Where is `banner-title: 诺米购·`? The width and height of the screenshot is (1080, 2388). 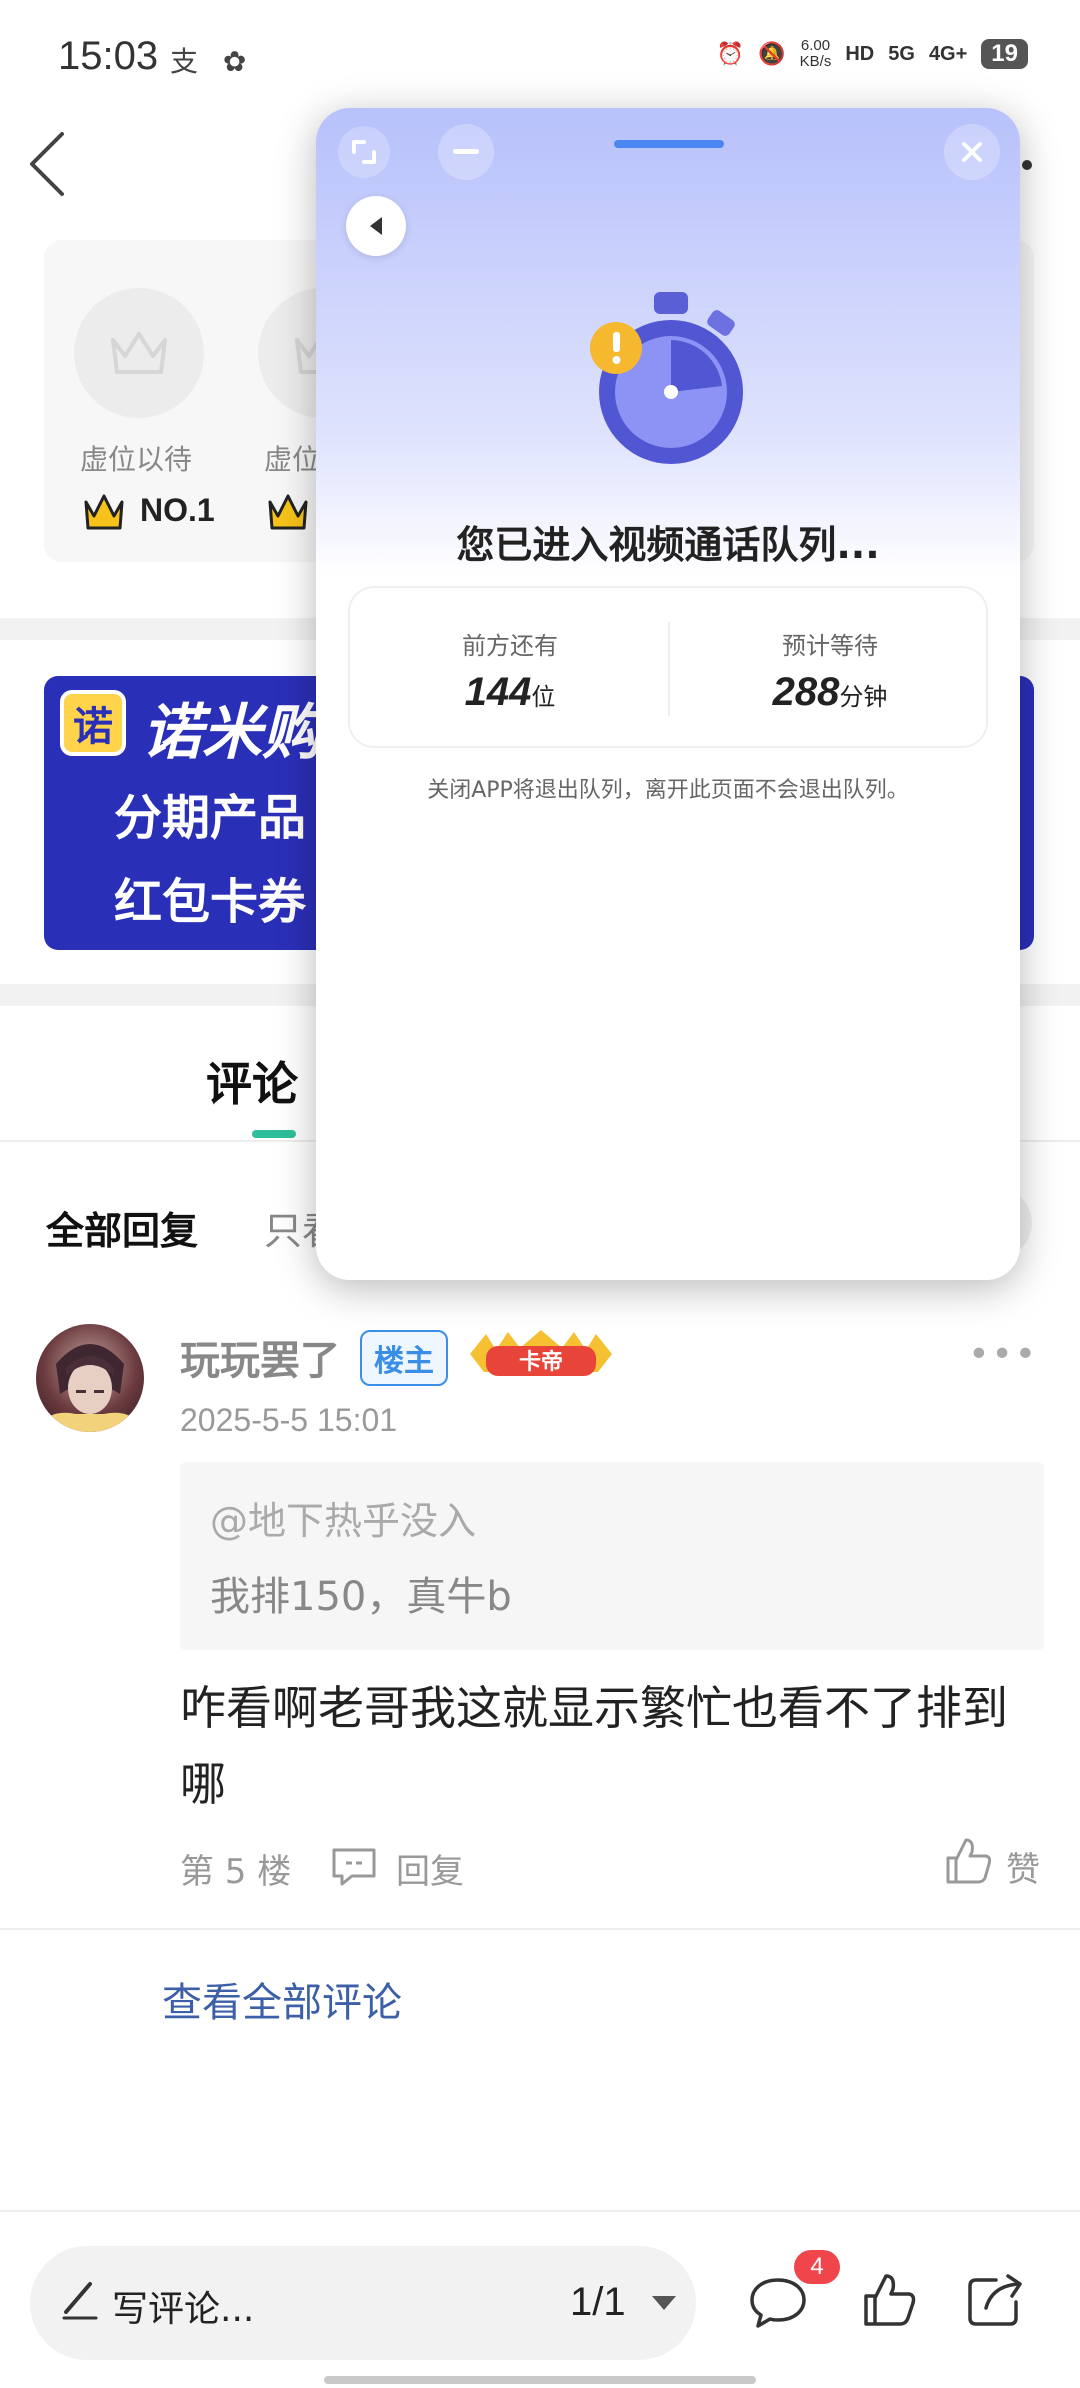
banner-title: 诺米购· is located at coordinates (243, 733).